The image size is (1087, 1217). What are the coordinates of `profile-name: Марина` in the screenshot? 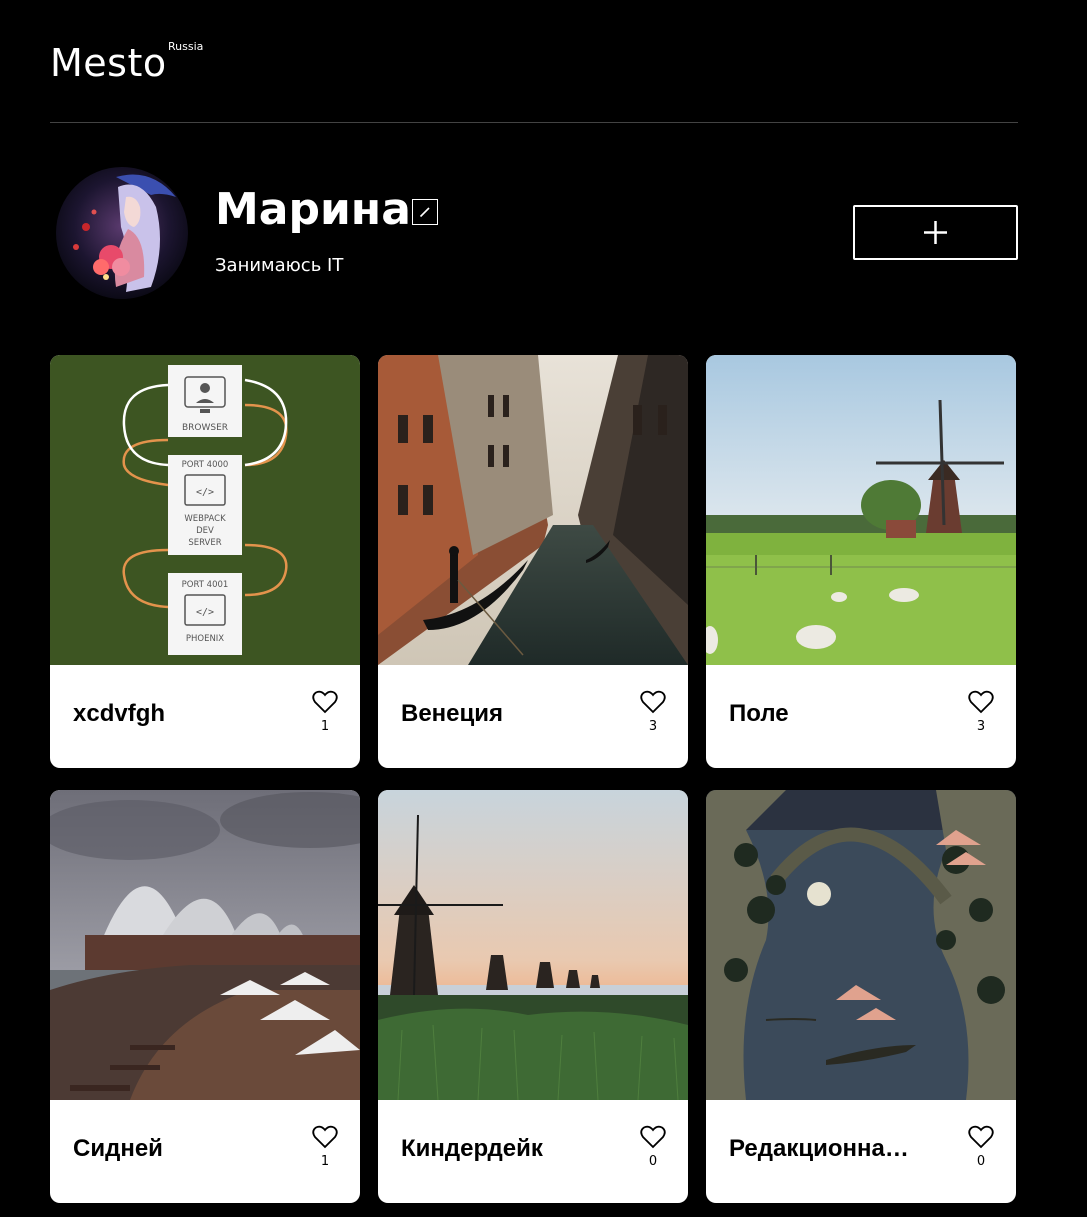 It's located at (313, 209).